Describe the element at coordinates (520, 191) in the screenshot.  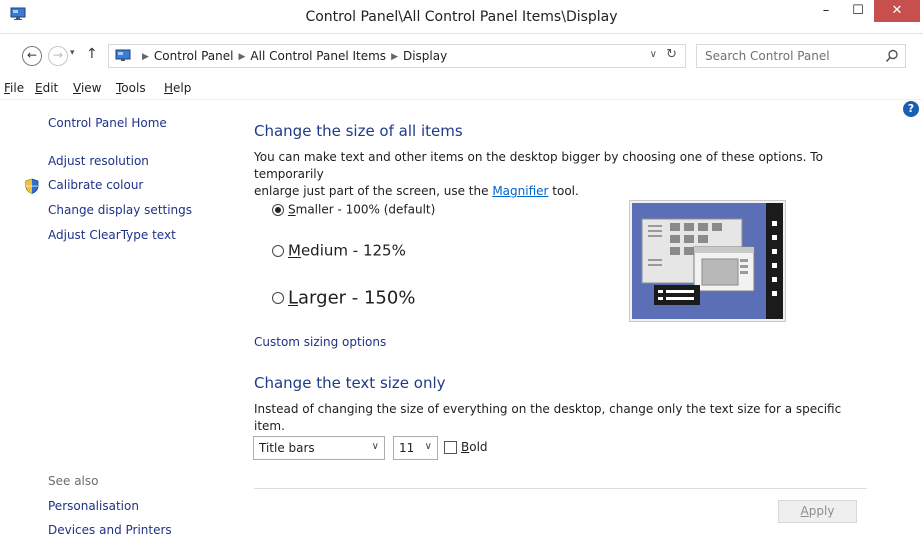
I see `magnifier-link: Magnifier` at that location.